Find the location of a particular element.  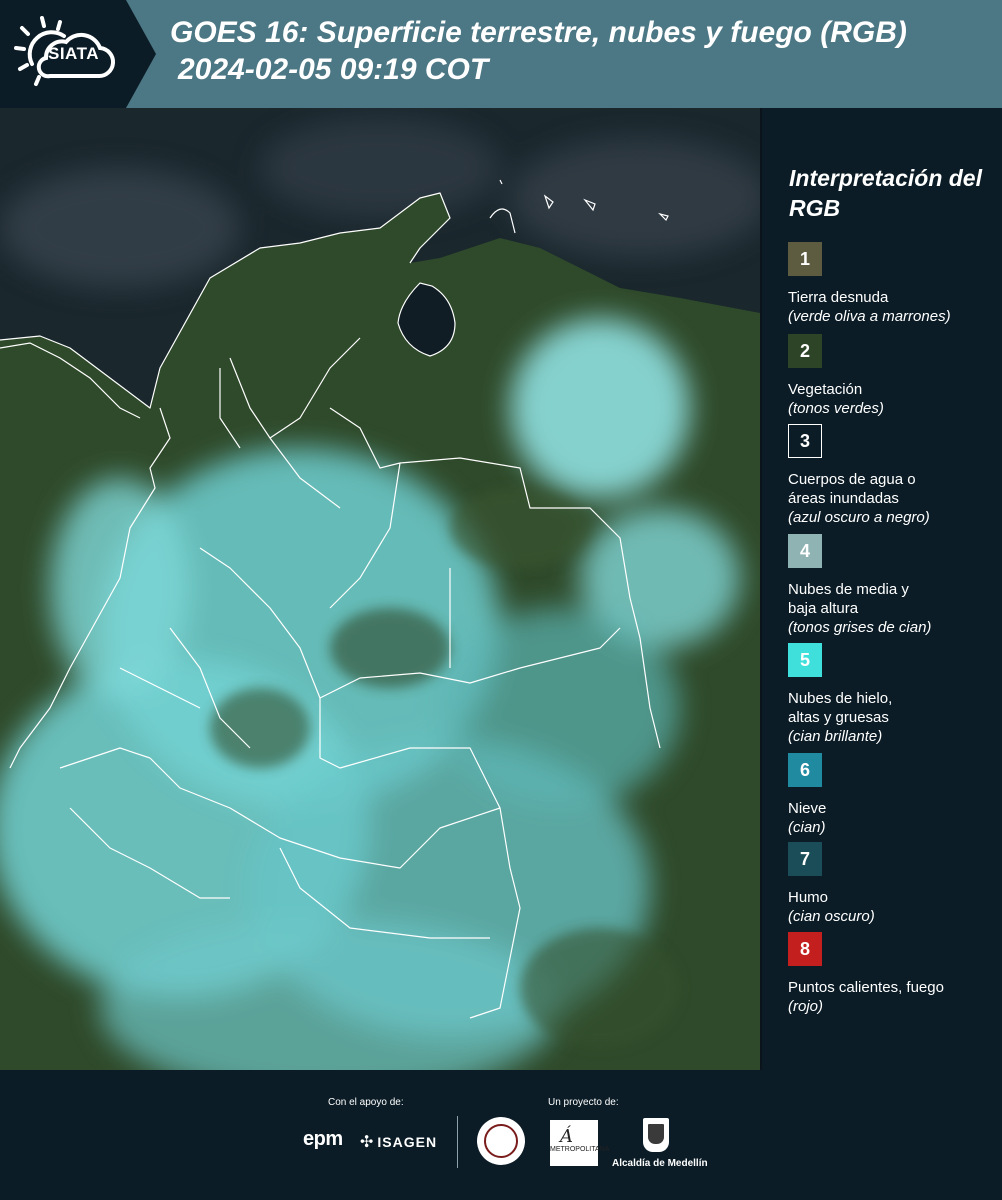

area-logo-text: METROPOLITANA is located at coordinates (580, 1149).